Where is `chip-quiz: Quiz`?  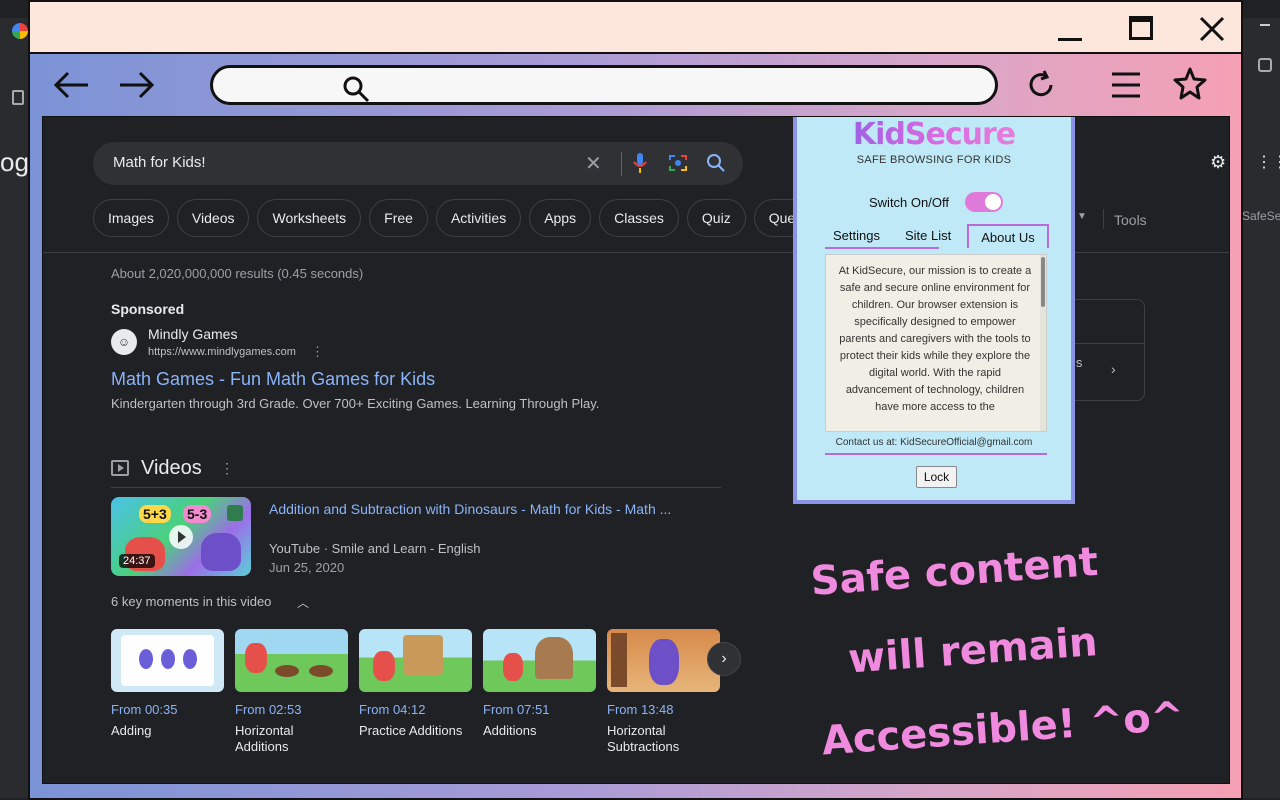 chip-quiz: Quiz is located at coordinates (716, 218).